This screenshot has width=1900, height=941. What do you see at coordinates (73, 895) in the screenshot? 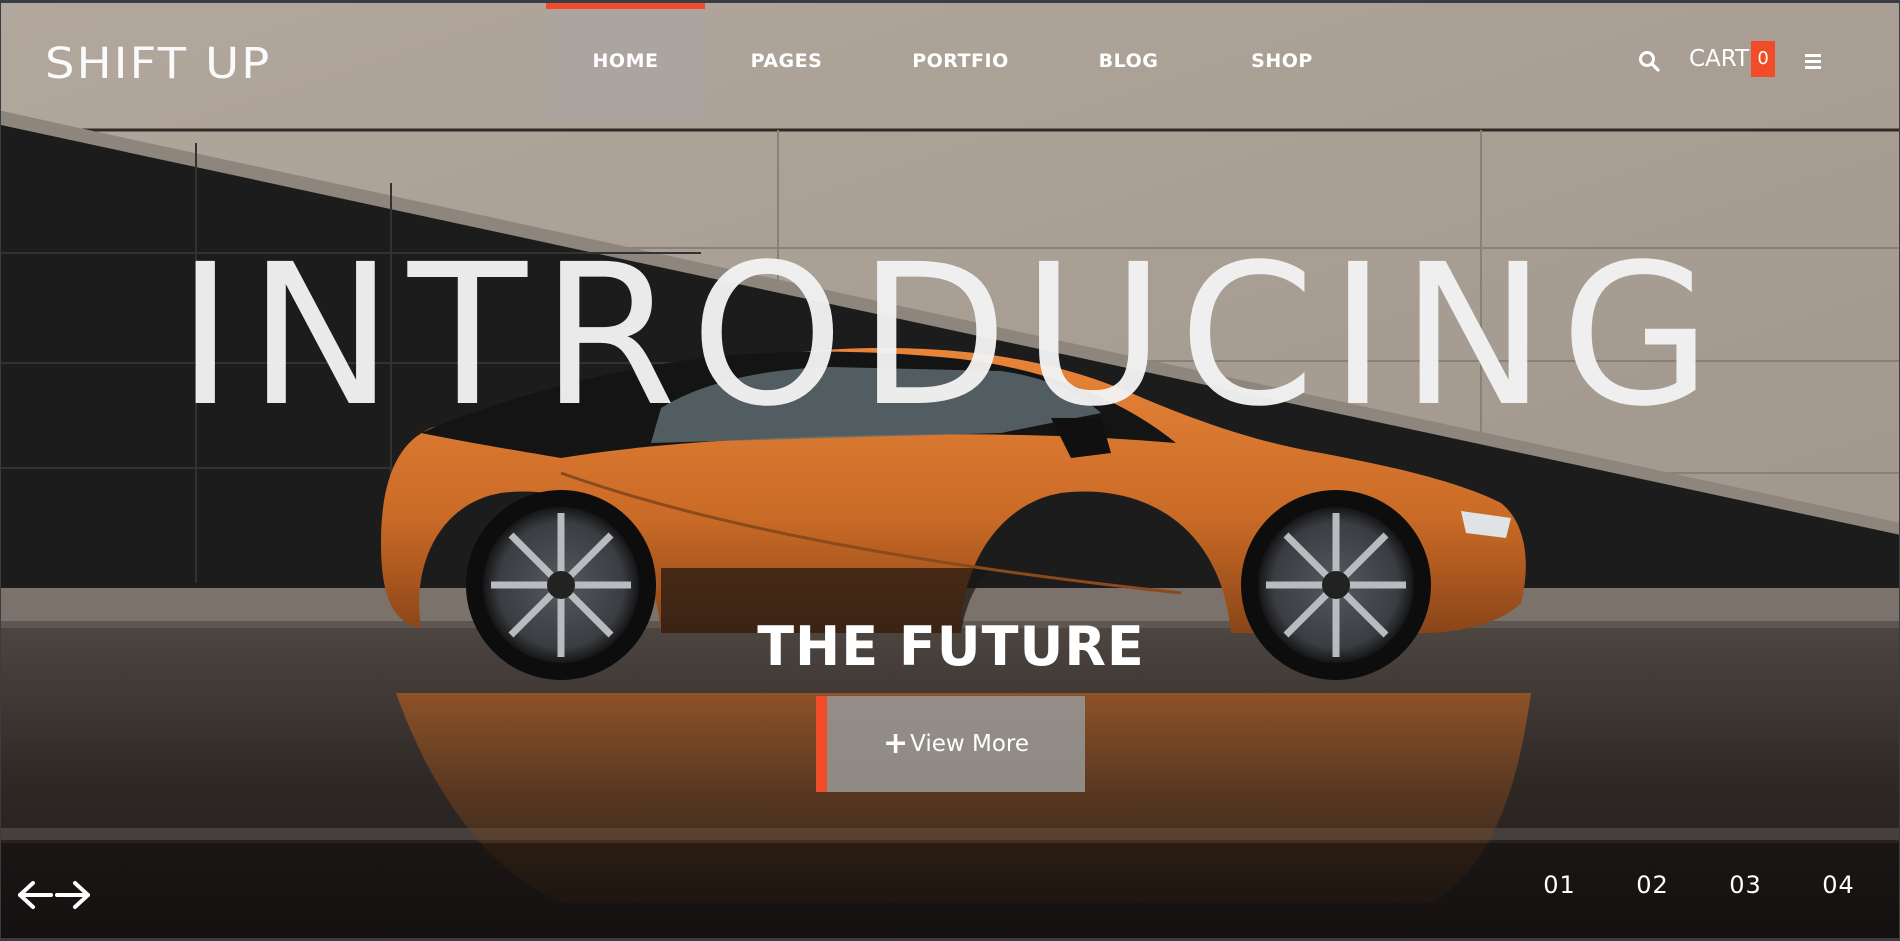
I see `arrow-right-icon` at bounding box center [73, 895].